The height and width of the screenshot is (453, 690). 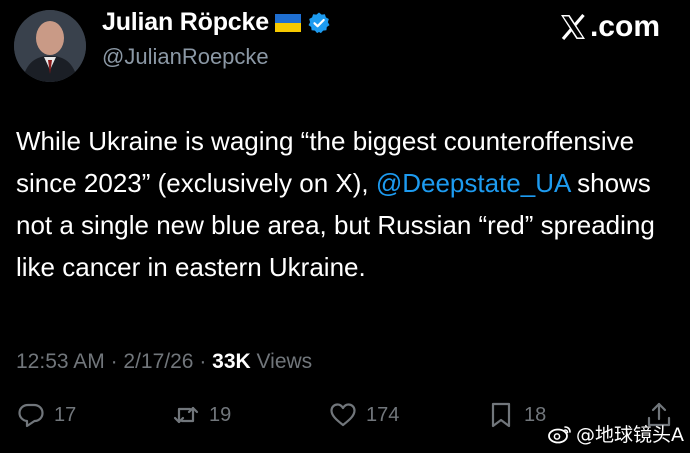 I want to click on like-button: 174, so click(x=363, y=415).